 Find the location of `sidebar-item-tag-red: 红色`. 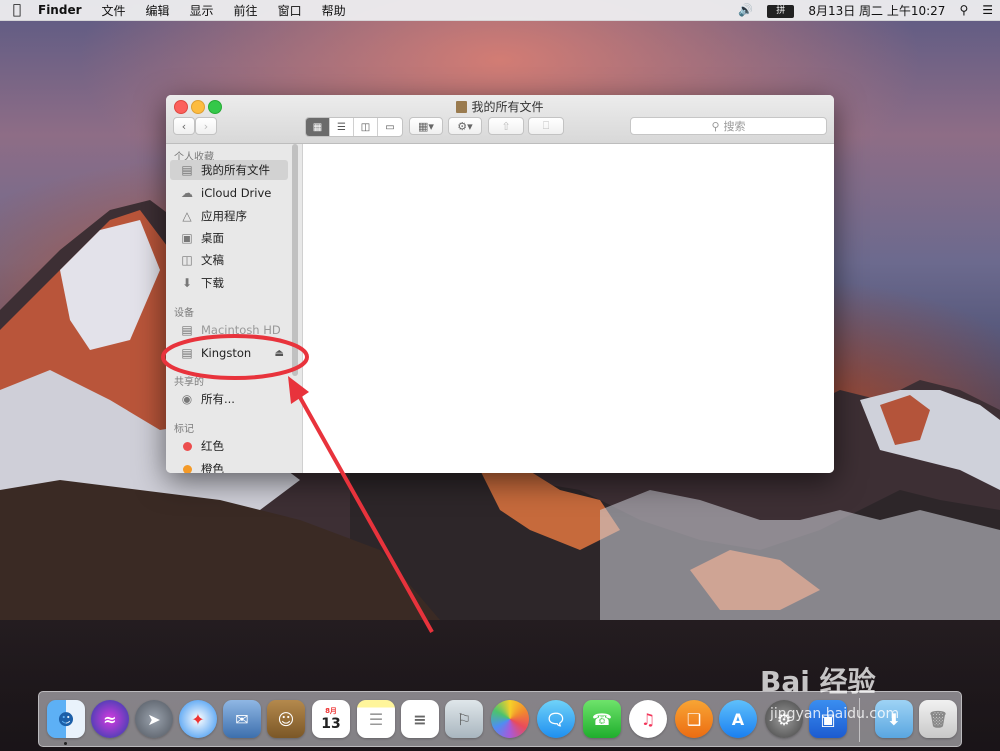

sidebar-item-tag-red: 红色 is located at coordinates (229, 446).